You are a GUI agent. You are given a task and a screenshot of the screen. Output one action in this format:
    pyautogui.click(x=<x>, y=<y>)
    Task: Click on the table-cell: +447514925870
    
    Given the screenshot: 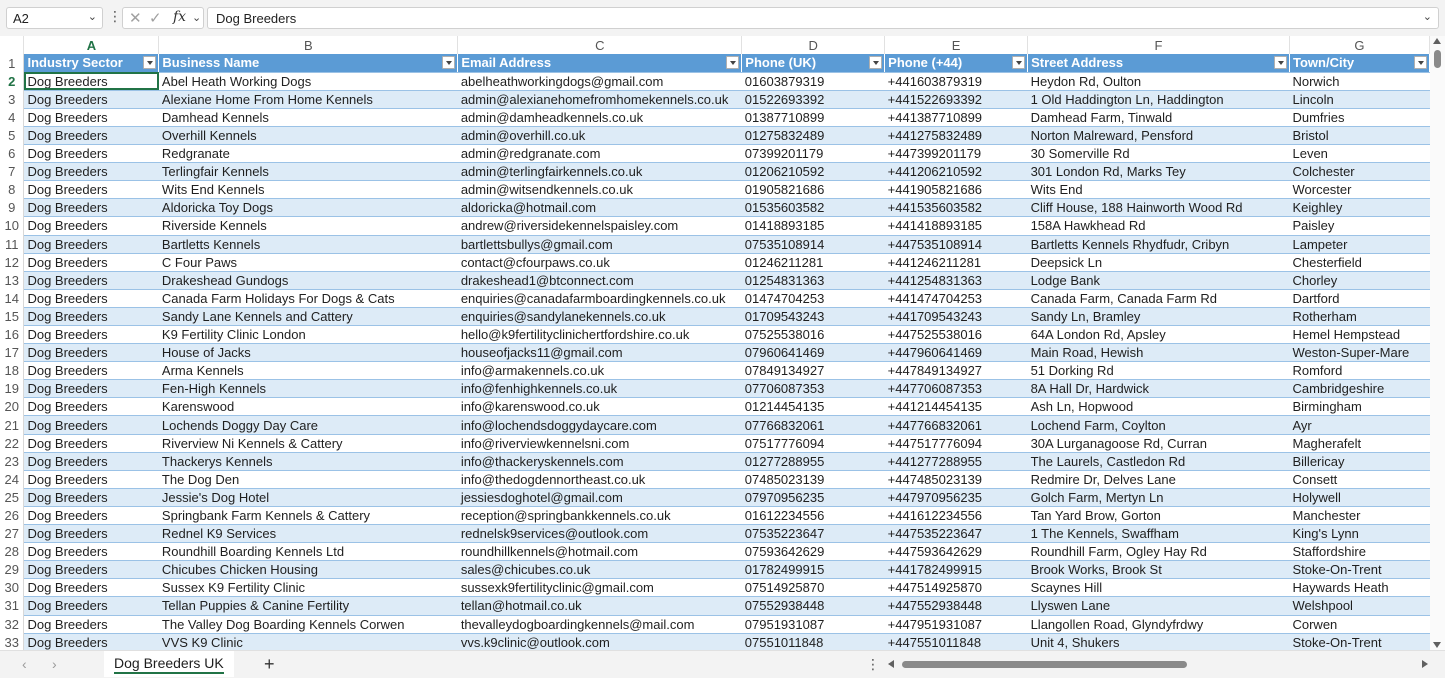 What is the action you would take?
    pyautogui.click(x=956, y=588)
    